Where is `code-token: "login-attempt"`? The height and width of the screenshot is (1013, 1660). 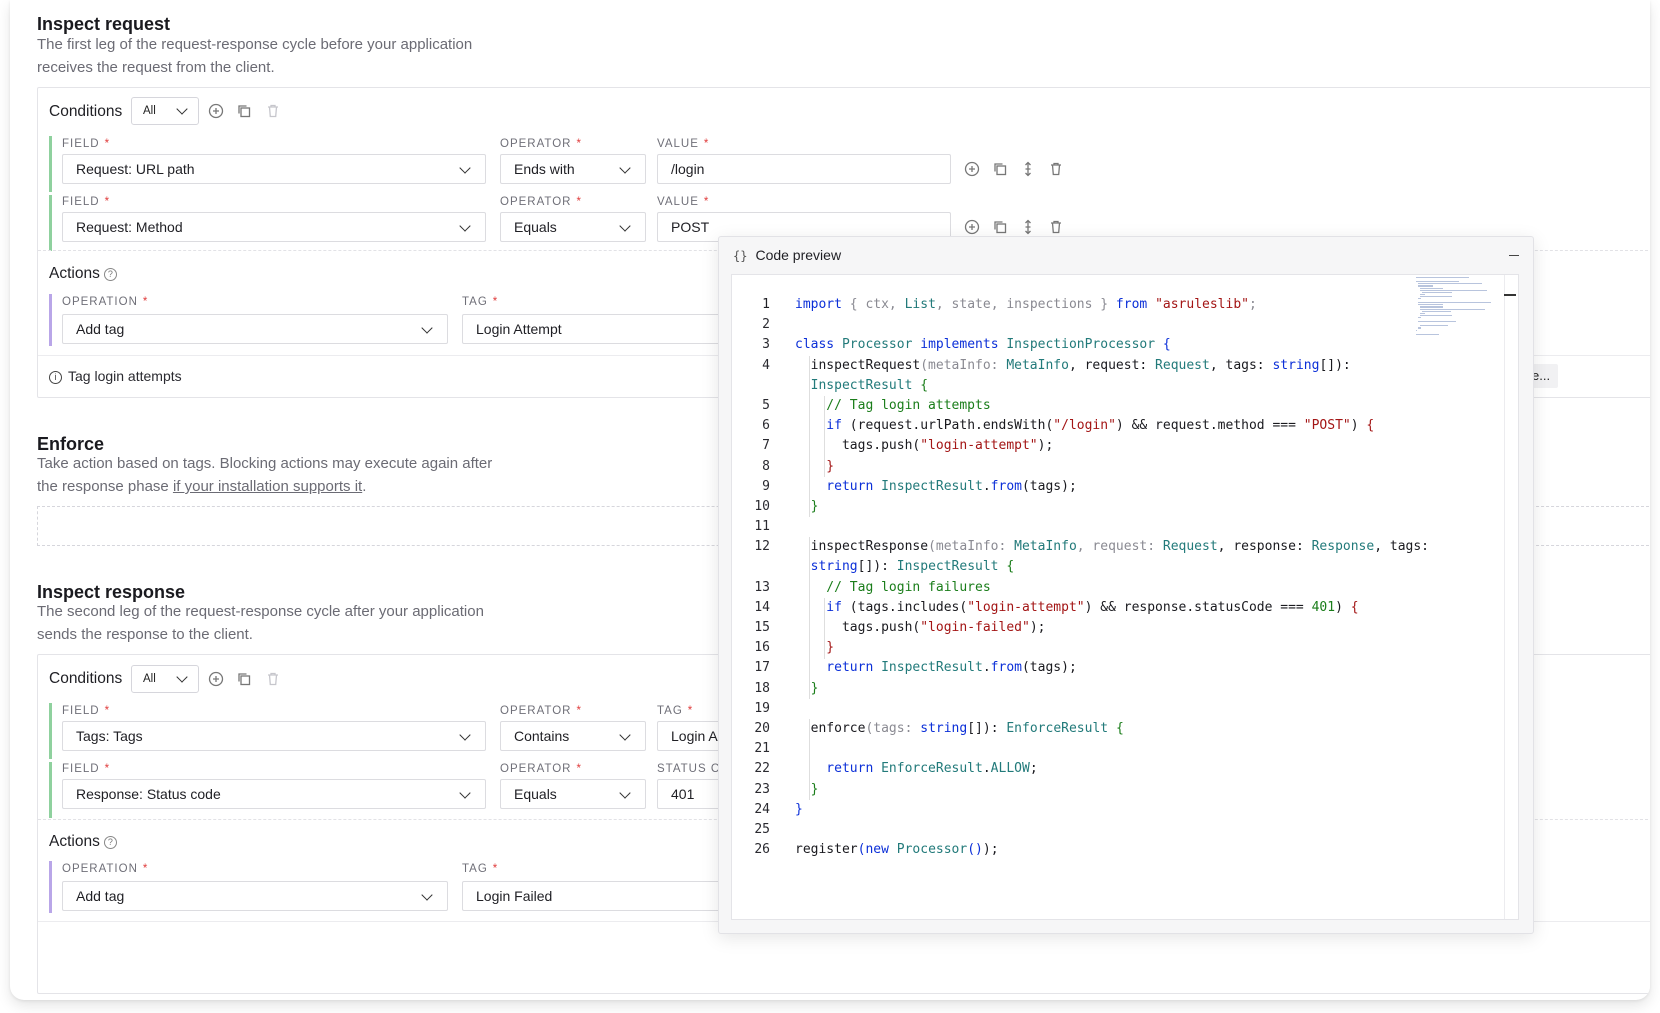
code-token: "login-attempt" is located at coordinates (979, 446).